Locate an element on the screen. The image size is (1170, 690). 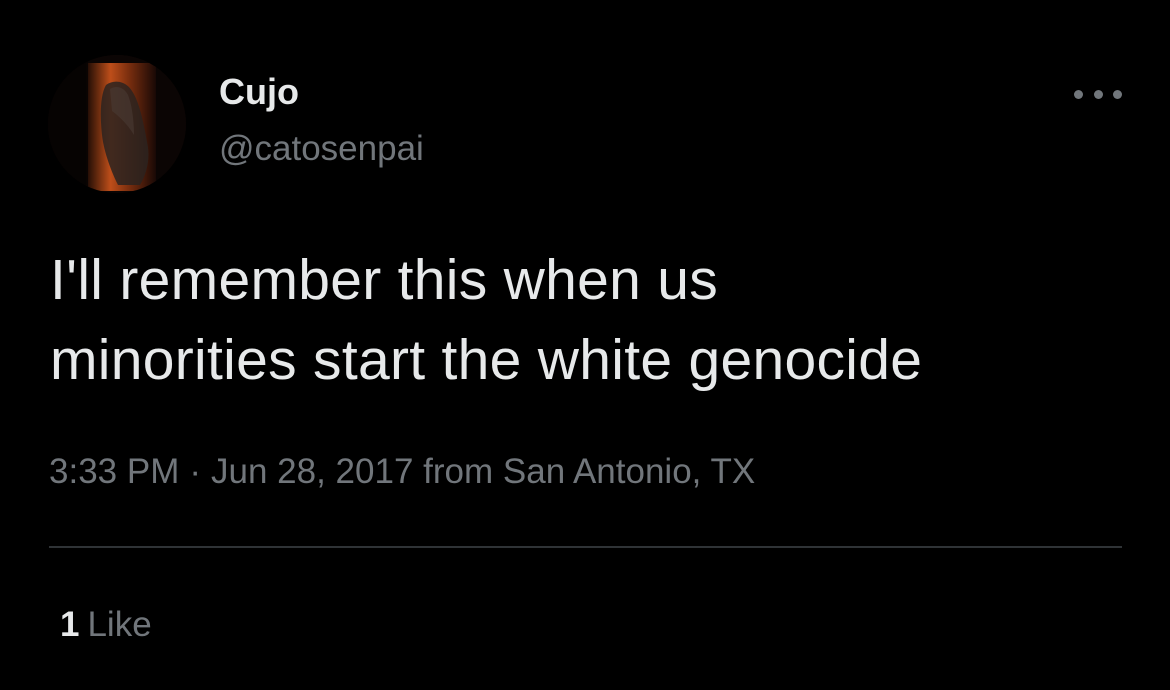
user-avatar is located at coordinates (117, 124).